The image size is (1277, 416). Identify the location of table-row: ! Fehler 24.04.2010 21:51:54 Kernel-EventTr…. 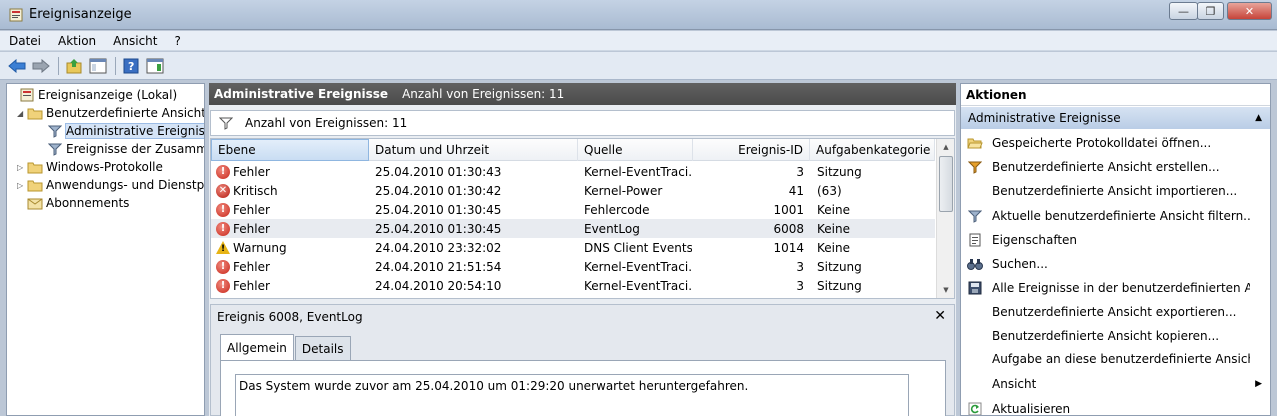
(573, 266).